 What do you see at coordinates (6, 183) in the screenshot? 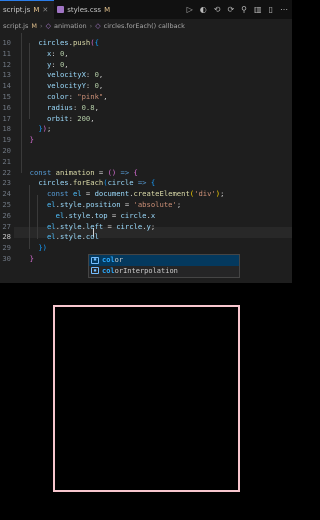
I see `line-number: 23` at bounding box center [6, 183].